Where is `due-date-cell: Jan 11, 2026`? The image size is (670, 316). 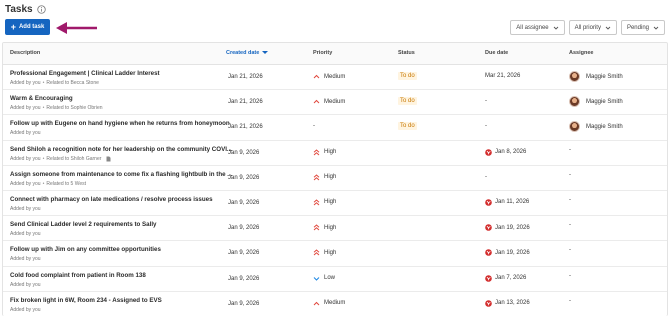
due-date-cell: Jan 11, 2026 is located at coordinates (507, 202).